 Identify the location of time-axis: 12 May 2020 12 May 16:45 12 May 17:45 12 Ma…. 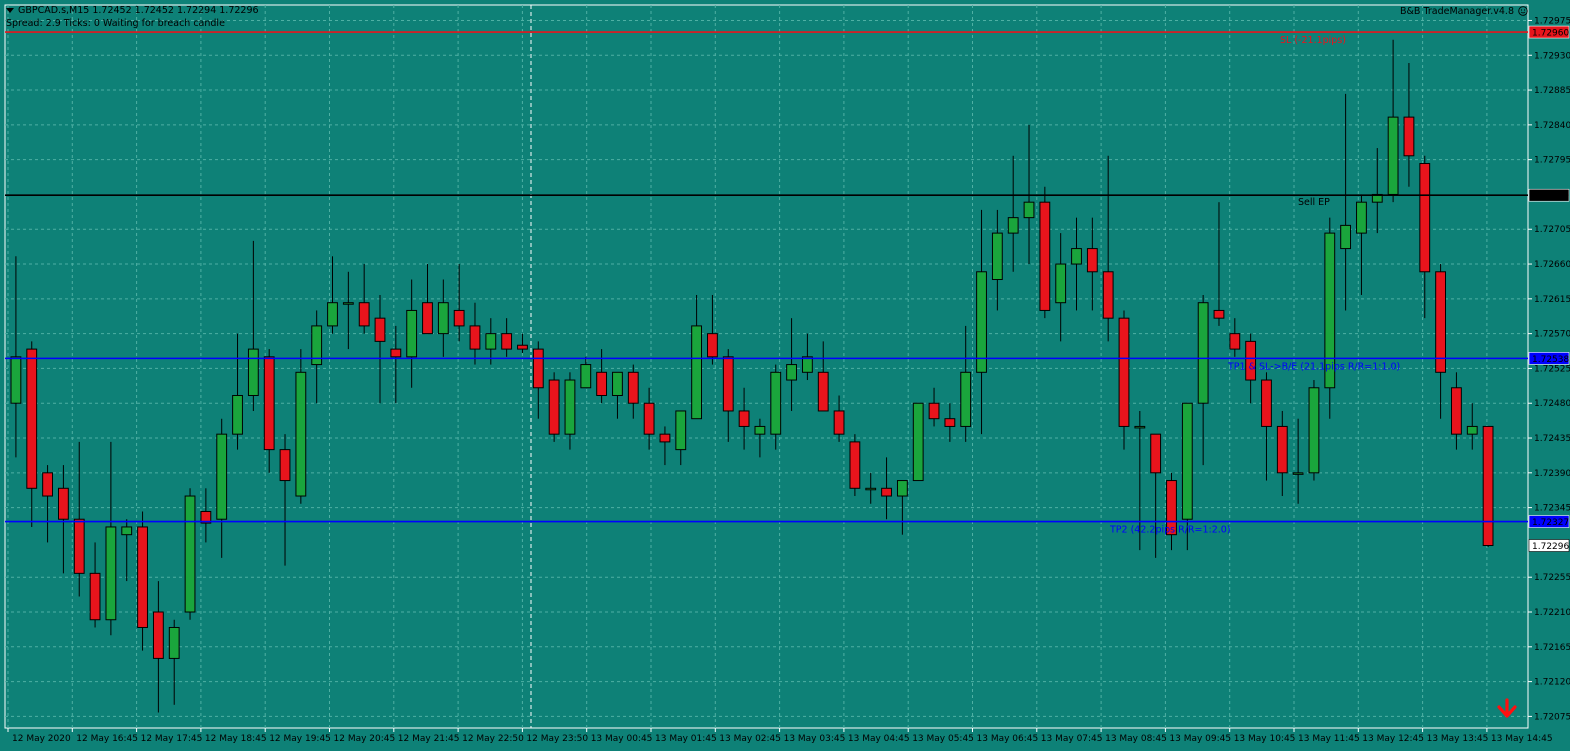
(780, 736).